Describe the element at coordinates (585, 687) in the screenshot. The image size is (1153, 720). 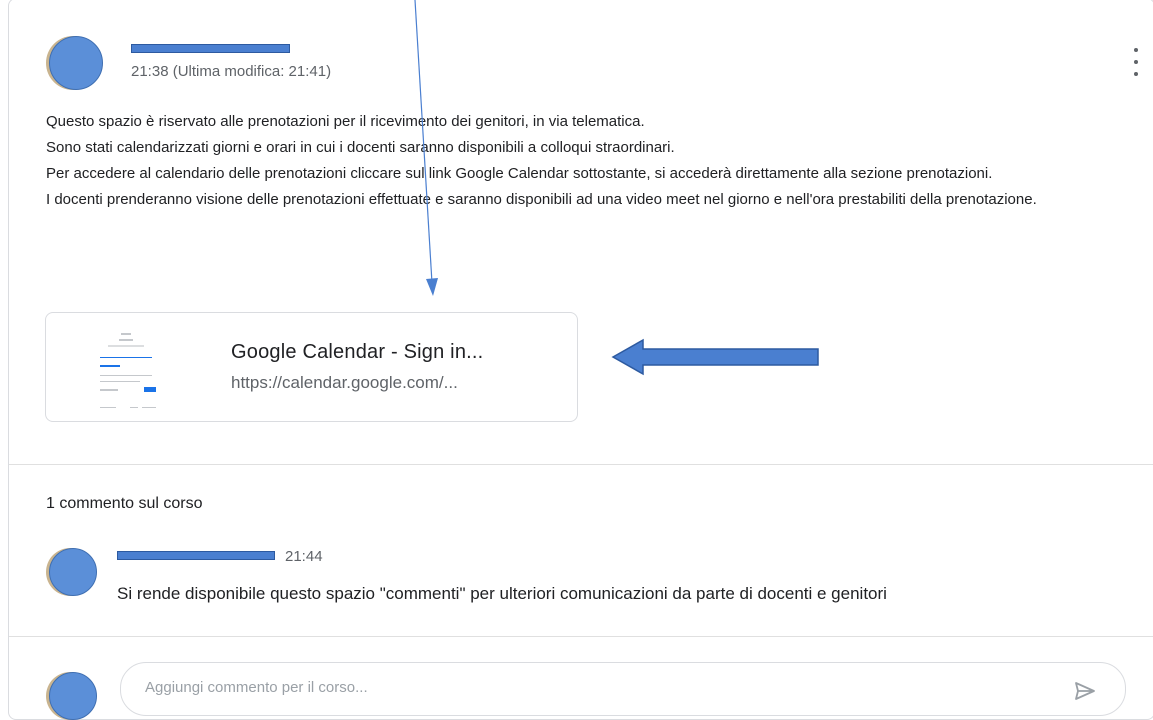
I see `comment-input` at that location.